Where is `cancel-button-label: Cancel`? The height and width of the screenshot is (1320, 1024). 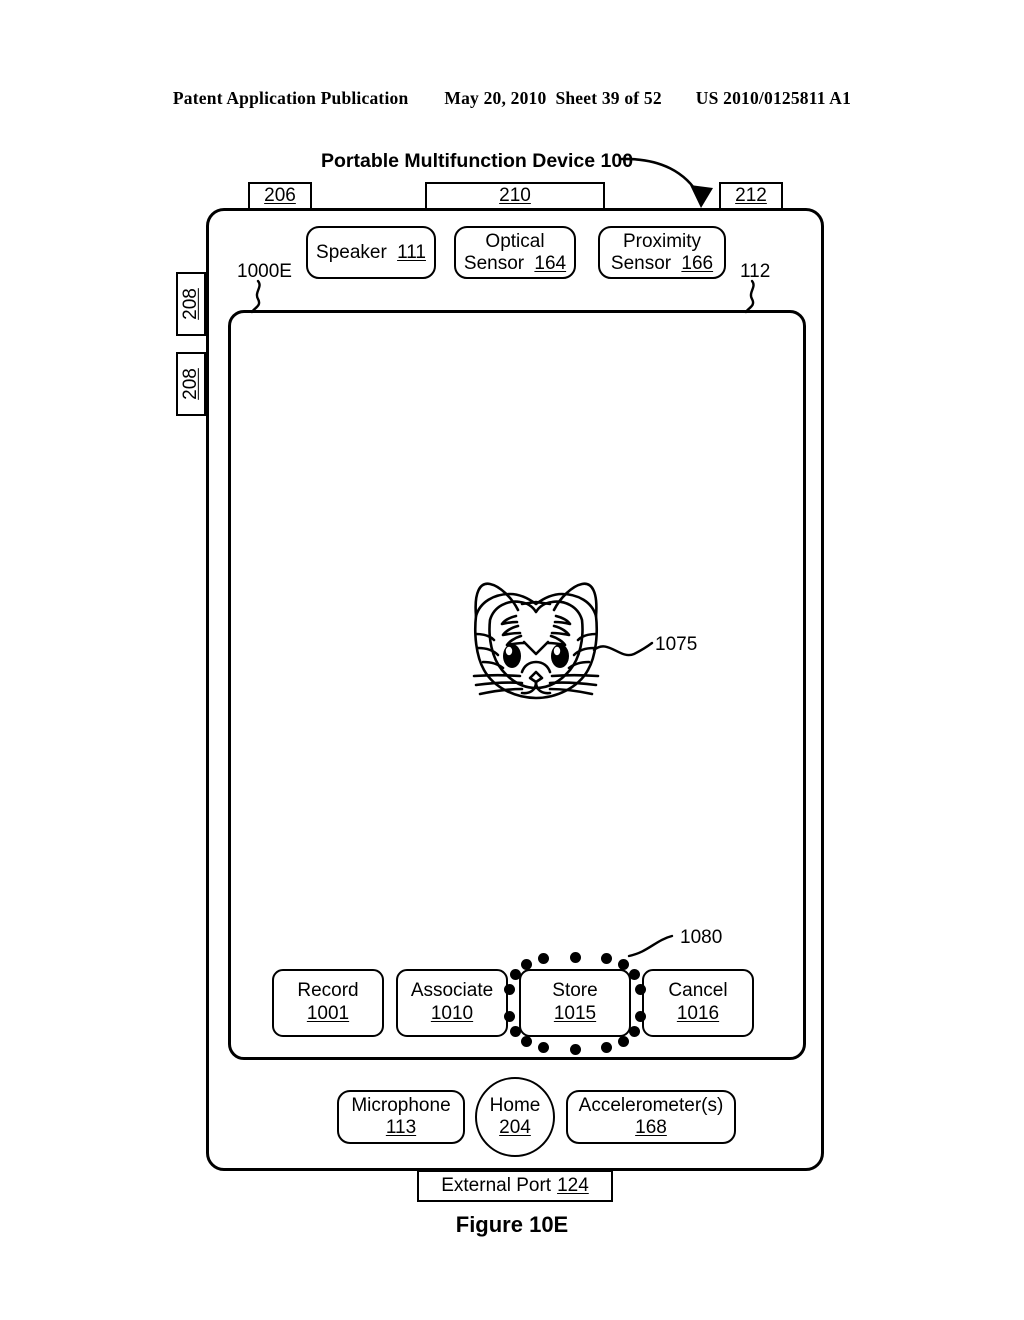 cancel-button-label: Cancel is located at coordinates (698, 991).